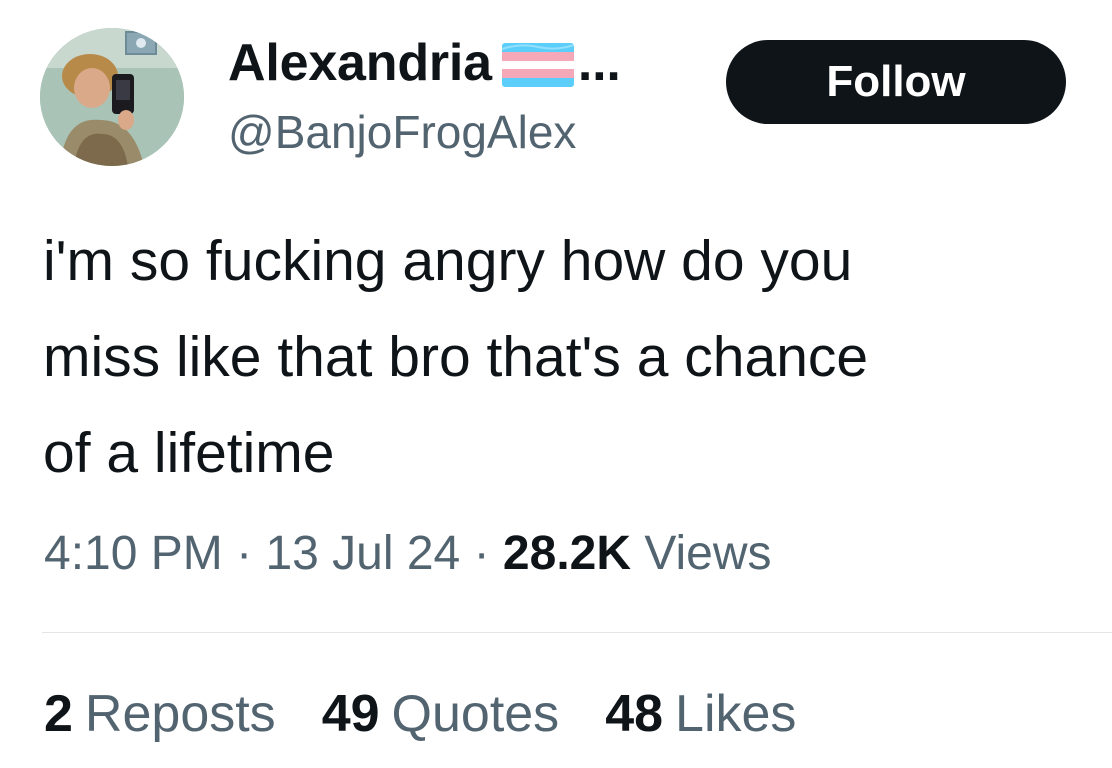 The image size is (1112, 768). I want to click on likes-label: Likes, so click(736, 714).